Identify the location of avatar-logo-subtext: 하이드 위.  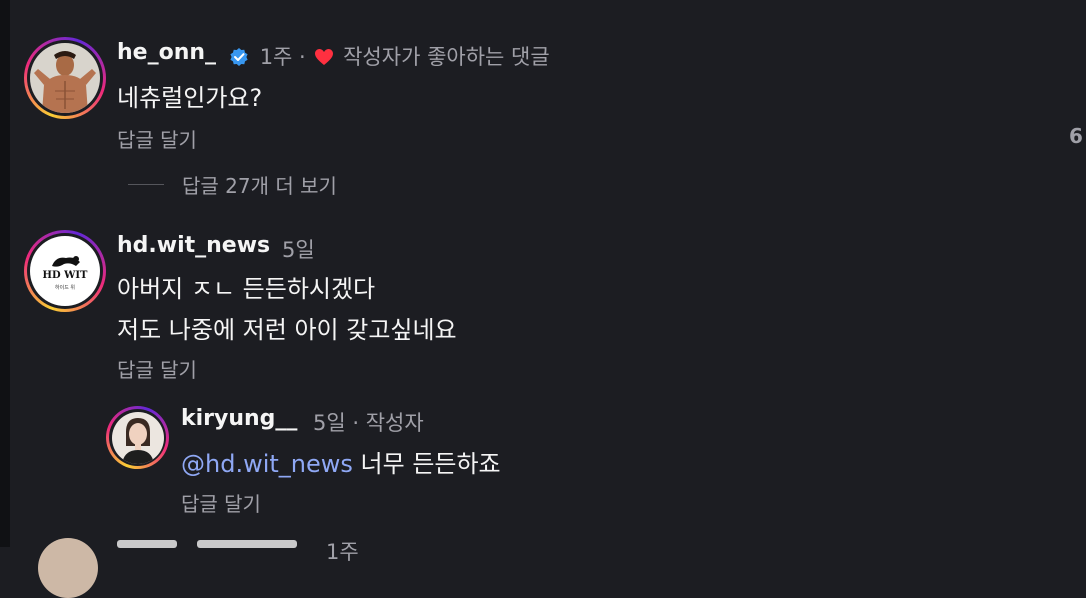
(65, 288).